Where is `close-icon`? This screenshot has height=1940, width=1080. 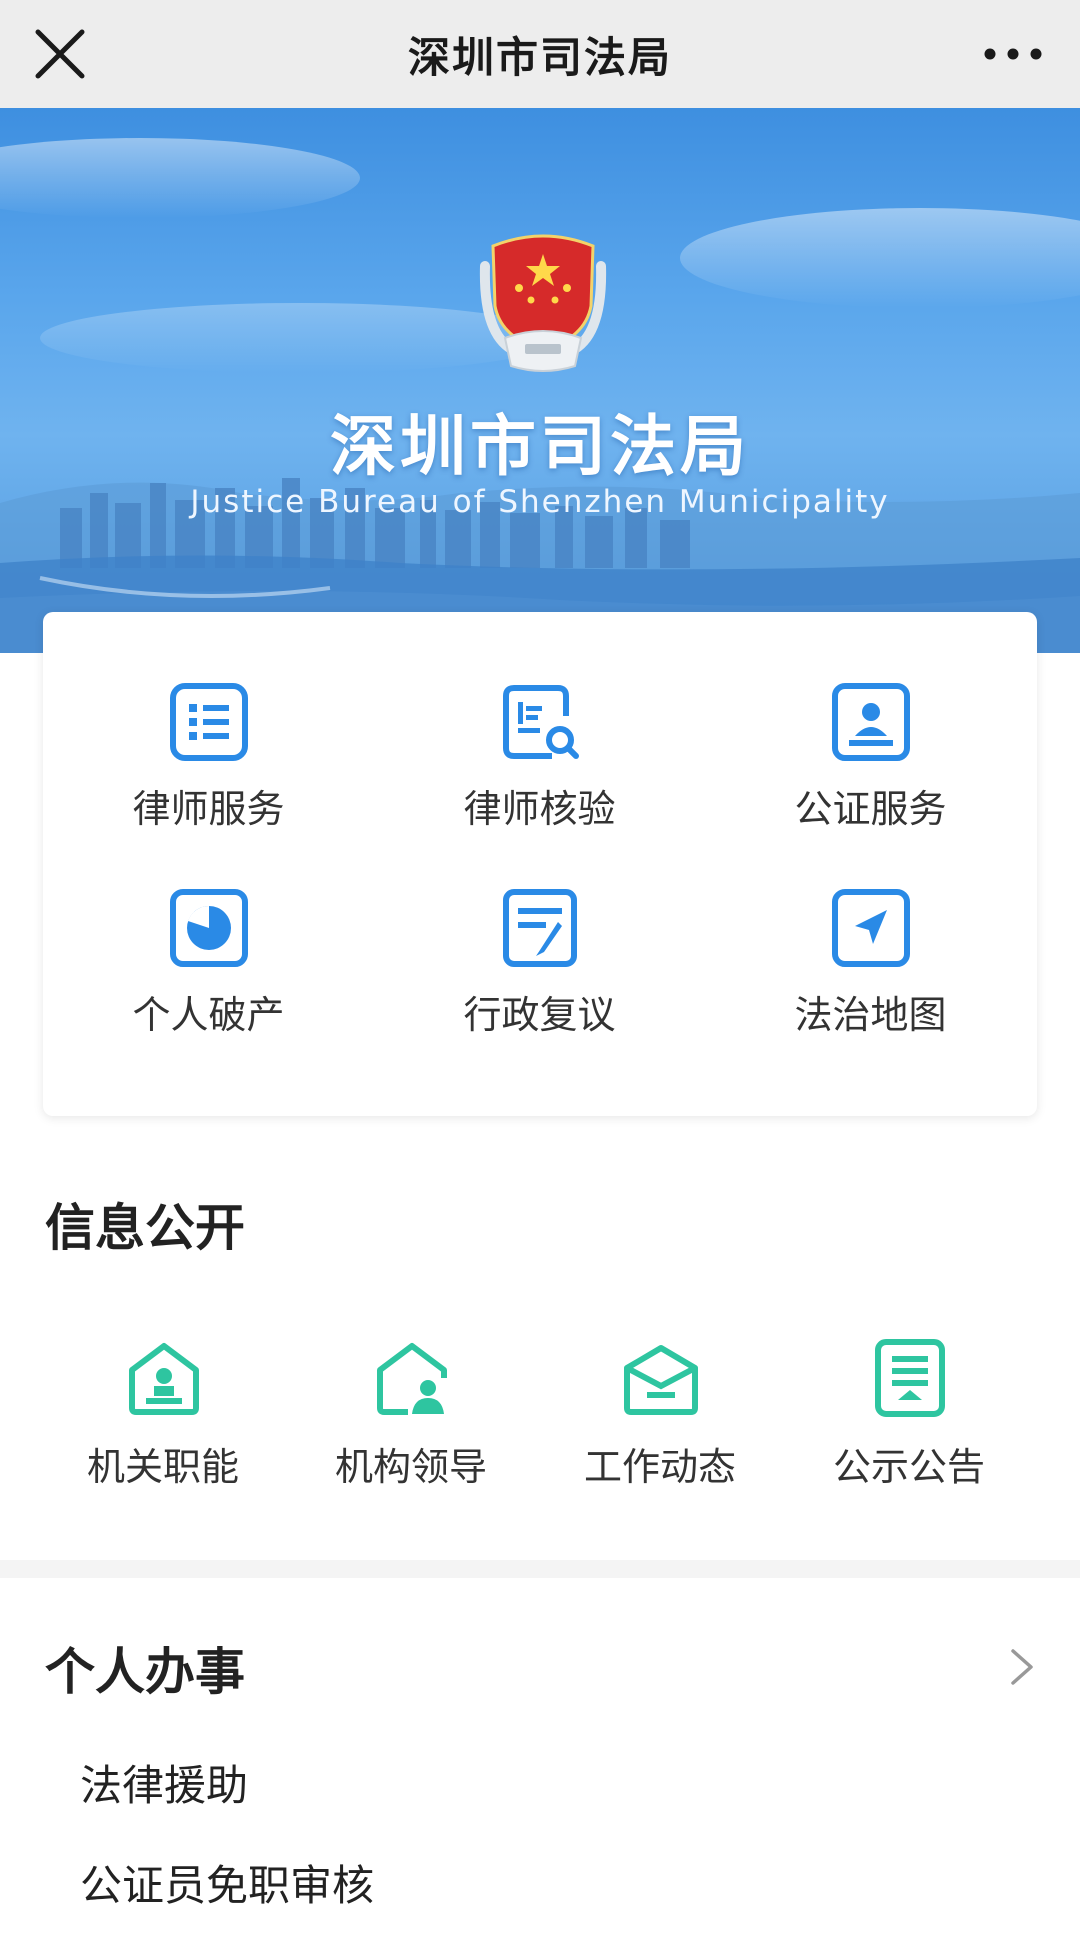 close-icon is located at coordinates (60, 54).